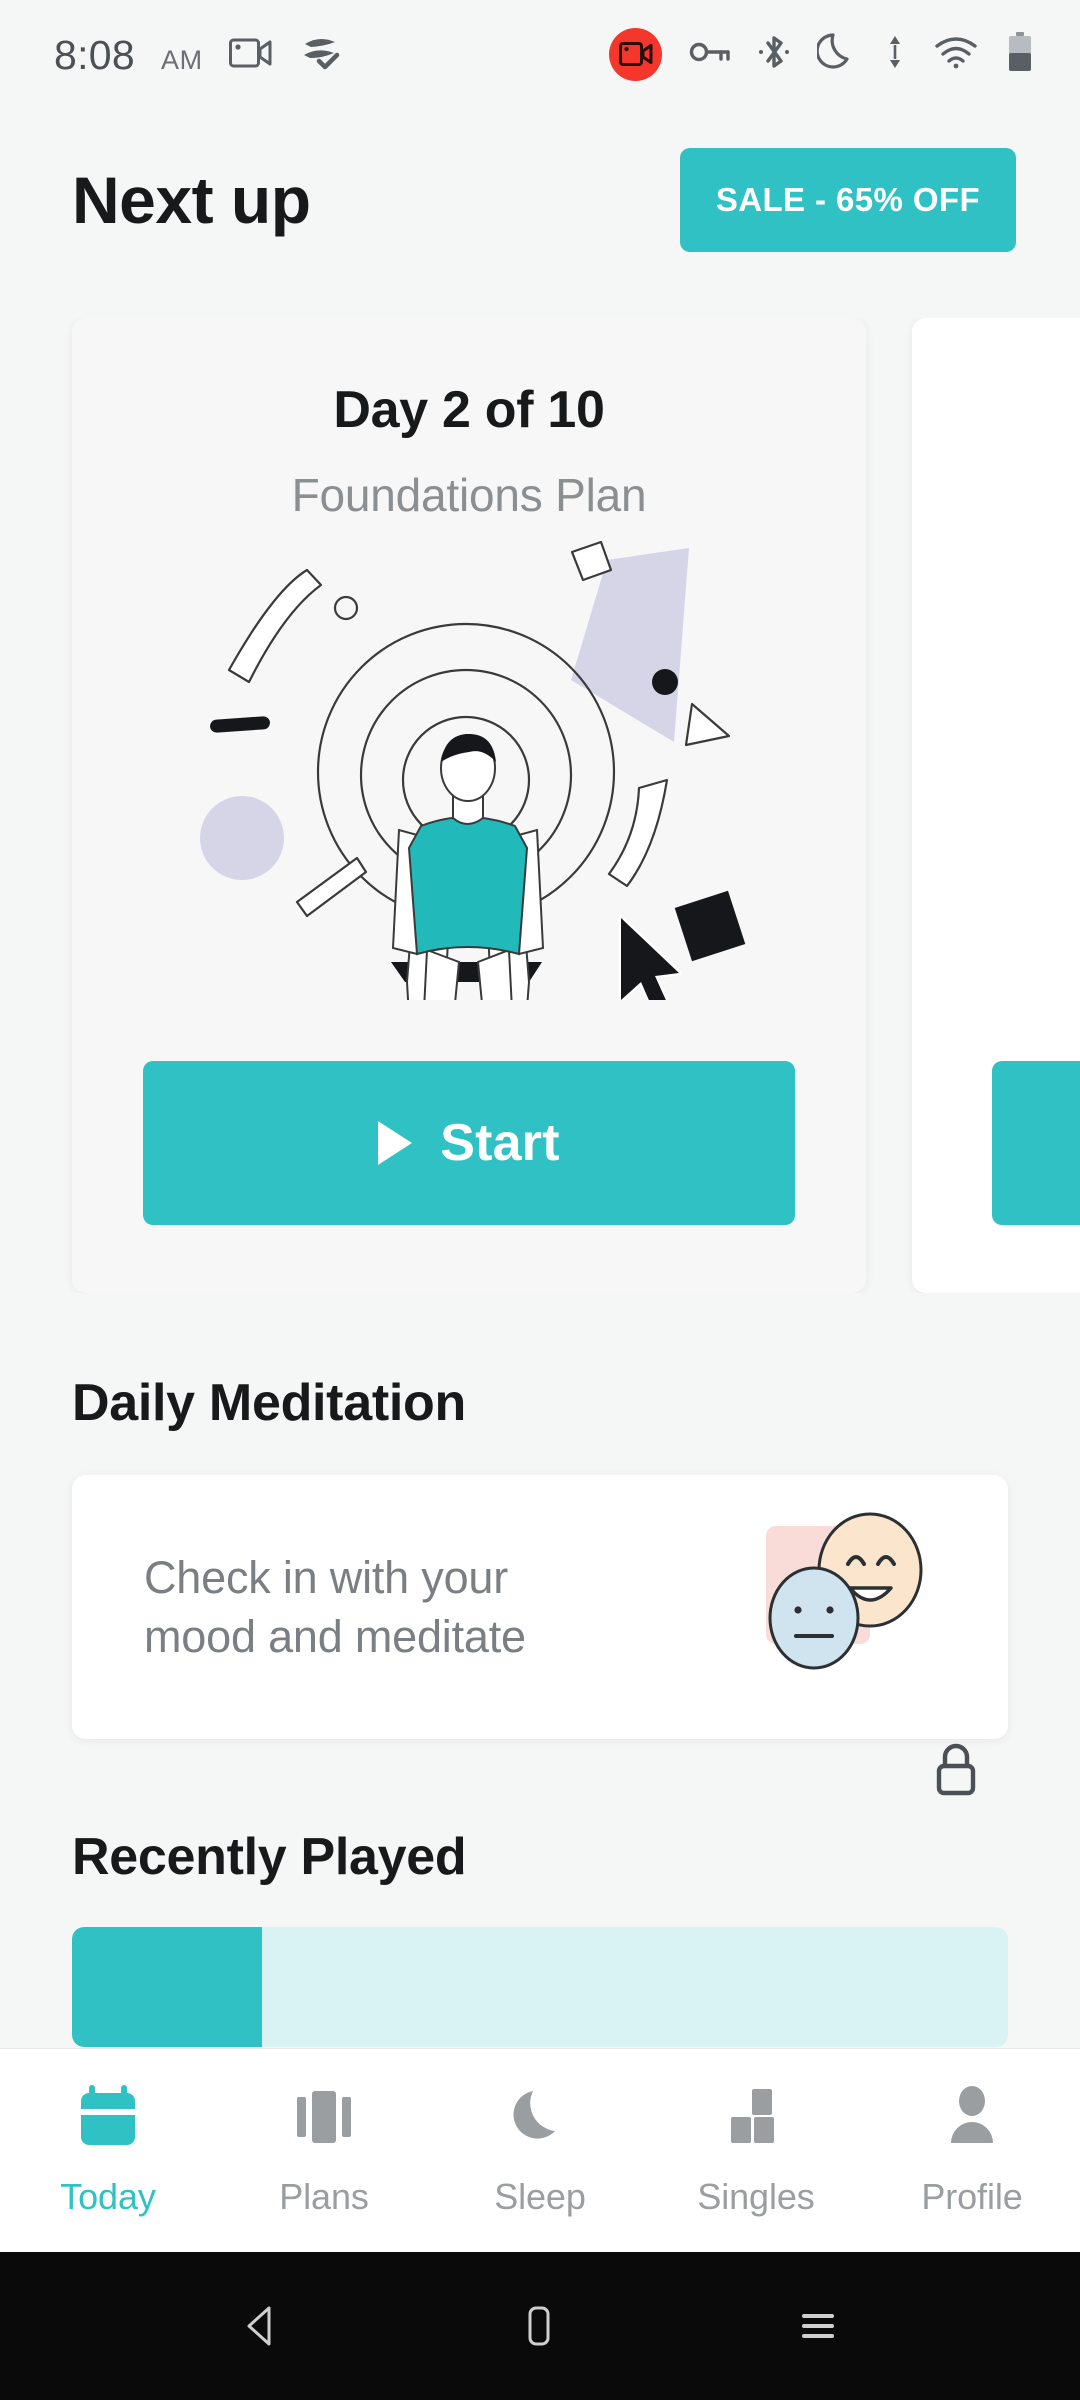  I want to click on mouse-pointer-cursor, so click(650, 966).